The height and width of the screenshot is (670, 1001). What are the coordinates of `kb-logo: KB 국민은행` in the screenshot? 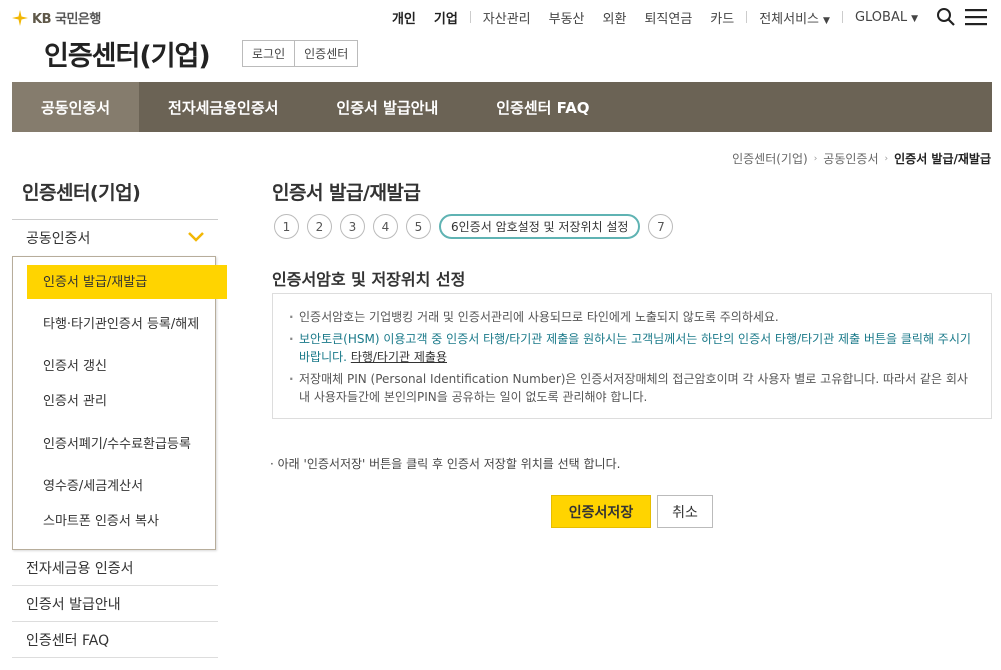 It's located at (56, 17).